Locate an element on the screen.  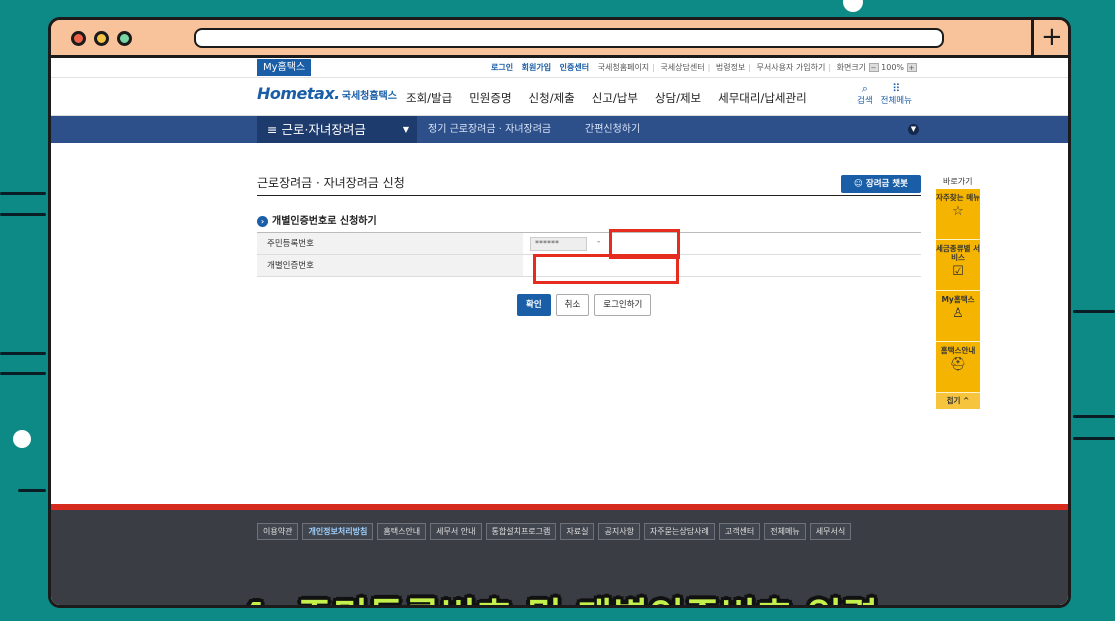
footer-link-tax-office: 세무서 안내 is located at coordinates (456, 531).